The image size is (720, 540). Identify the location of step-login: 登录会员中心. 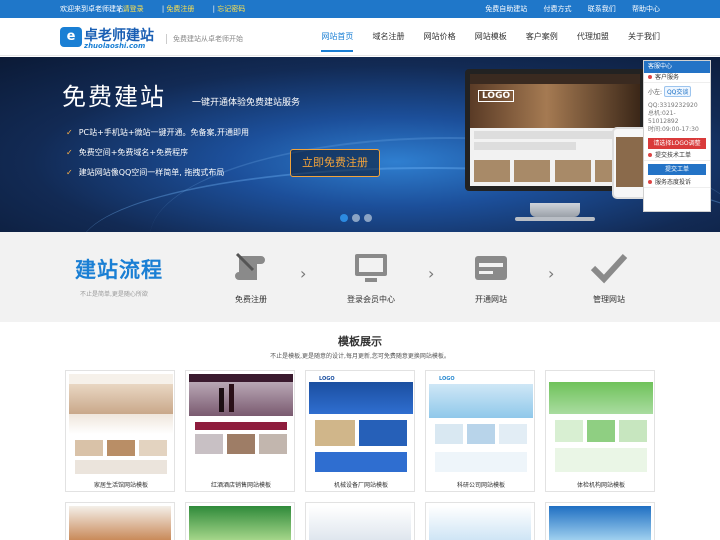
(371, 277).